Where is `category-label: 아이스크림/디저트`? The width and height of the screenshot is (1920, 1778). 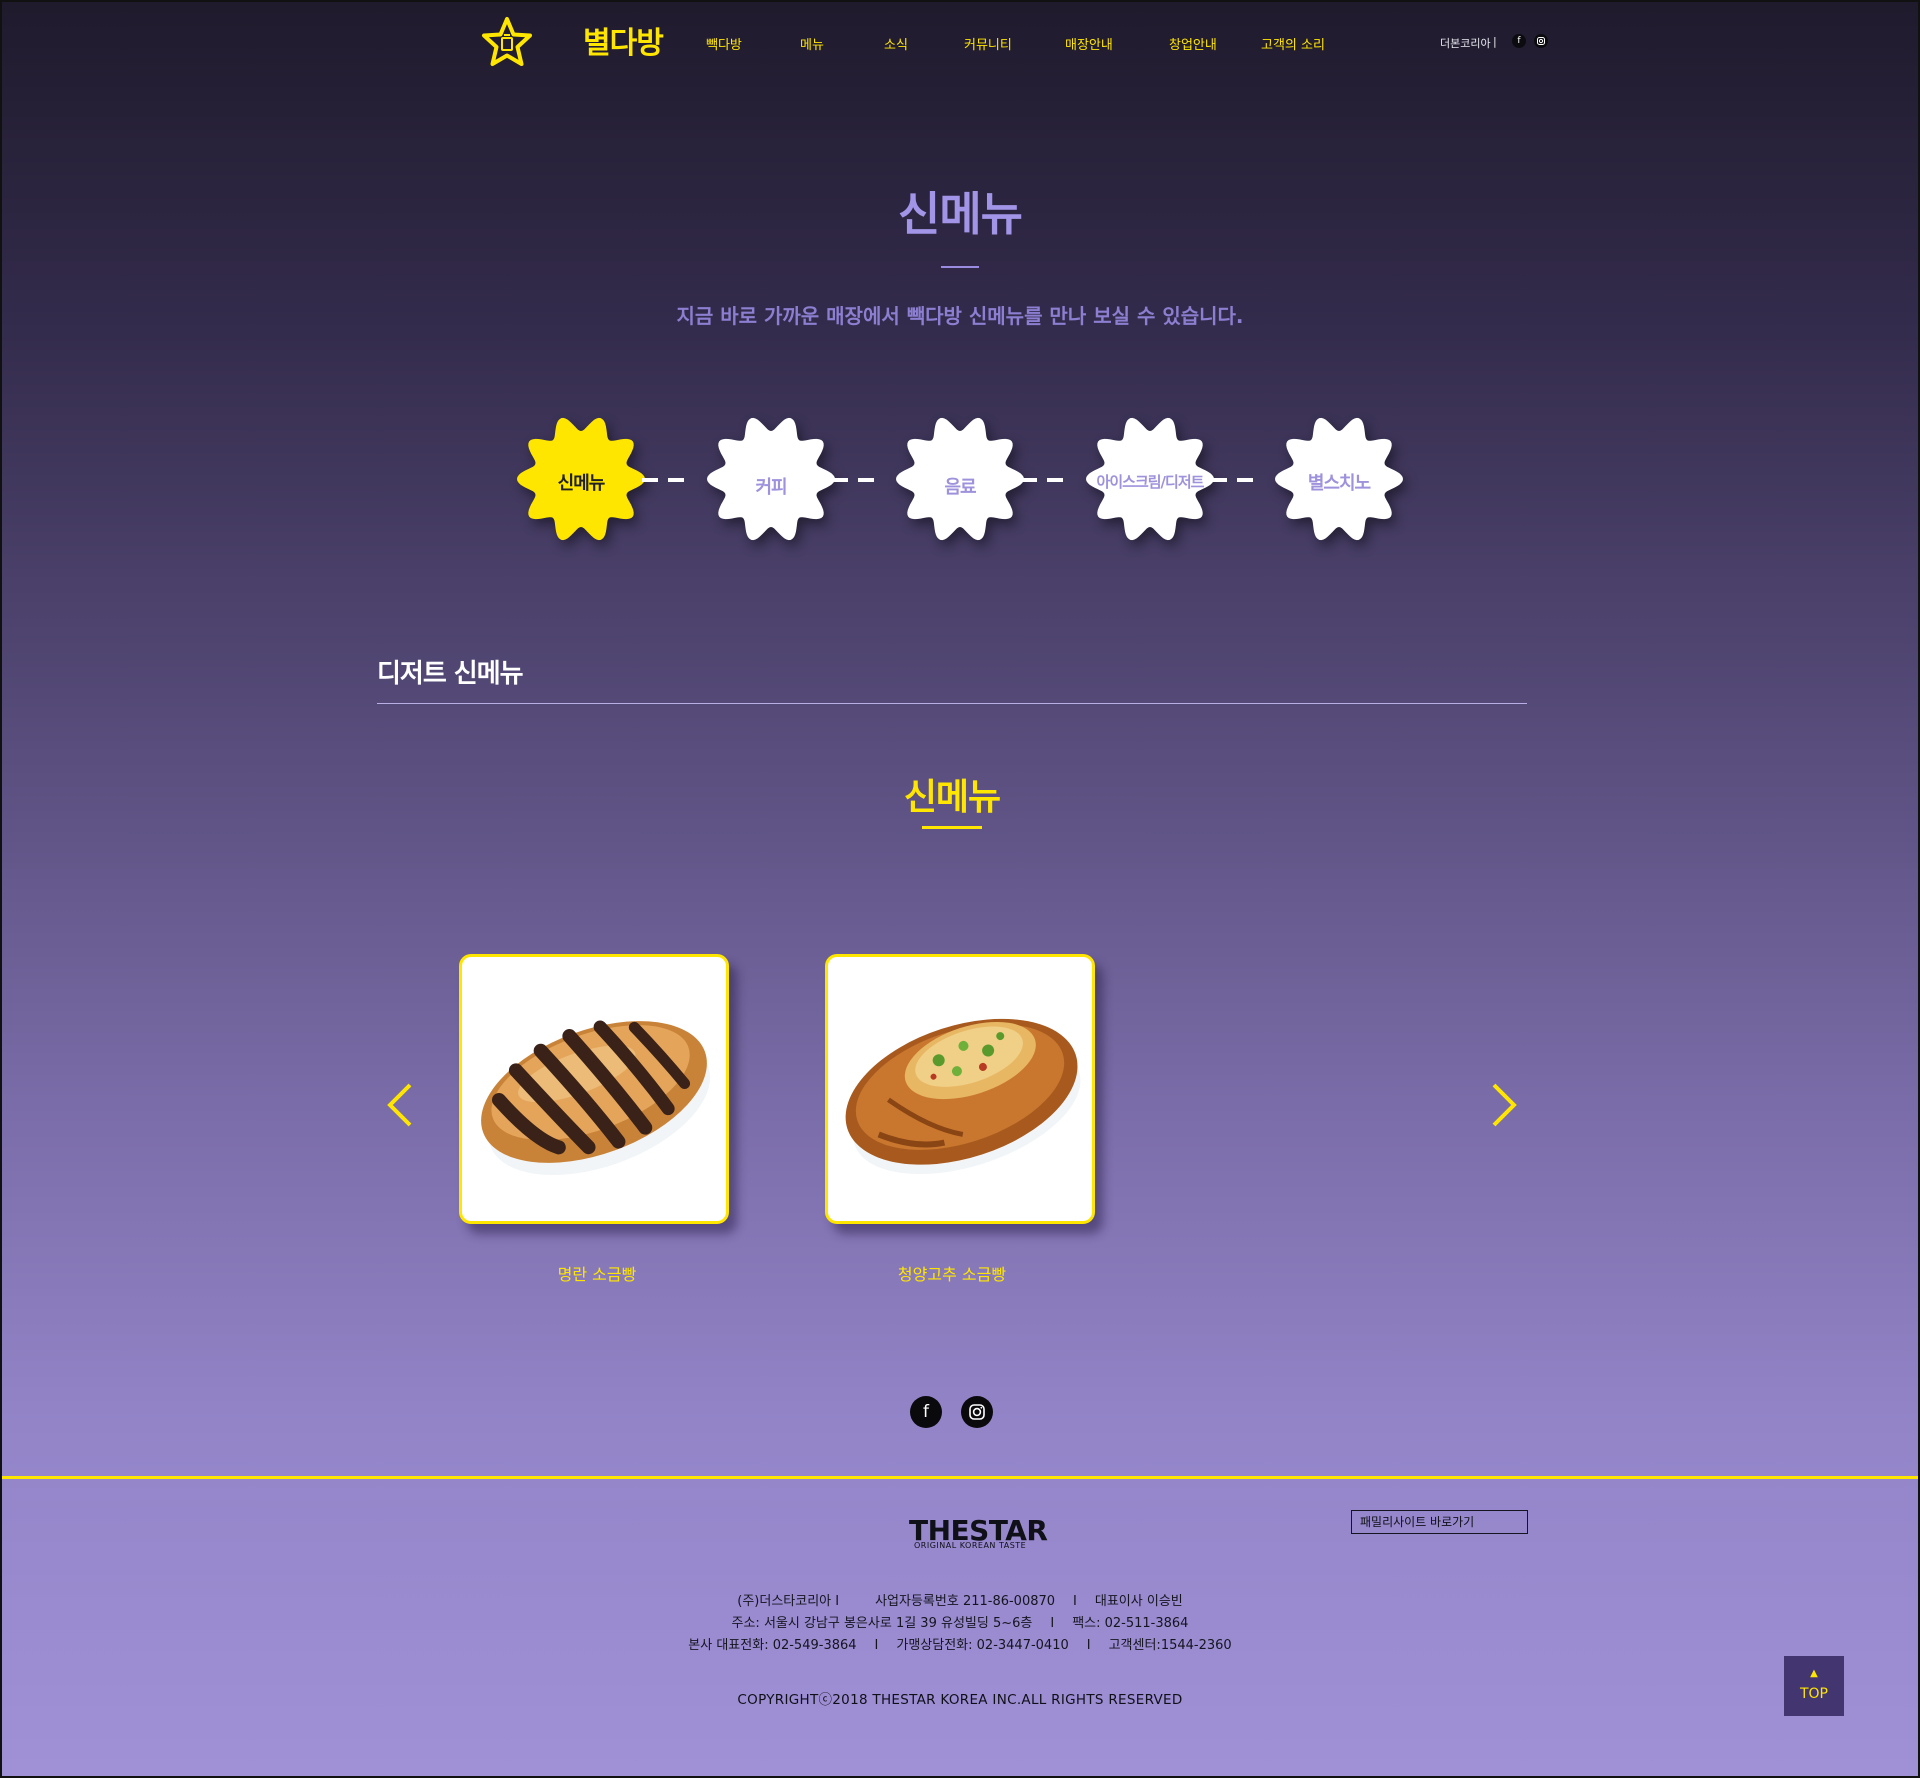 category-label: 아이스크림/디저트 is located at coordinates (1150, 482).